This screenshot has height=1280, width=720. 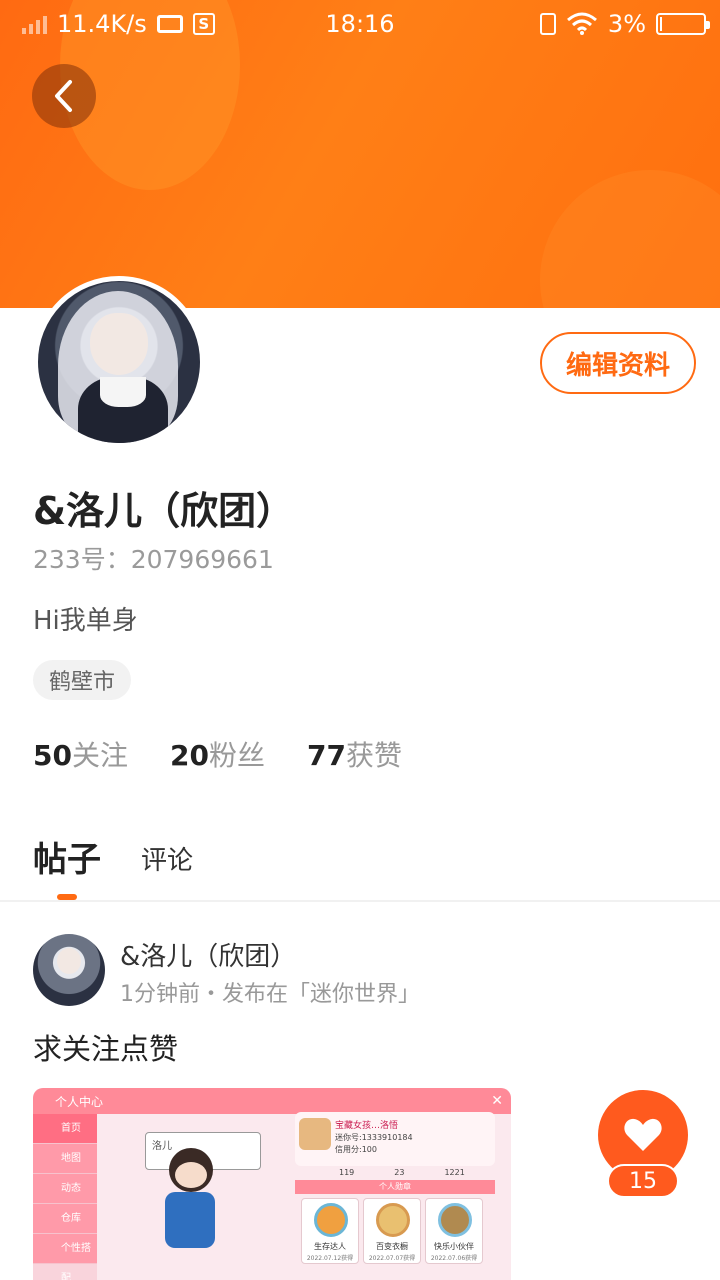 I want to click on medal-date: 2022.07.12获得, so click(x=330, y=1258).